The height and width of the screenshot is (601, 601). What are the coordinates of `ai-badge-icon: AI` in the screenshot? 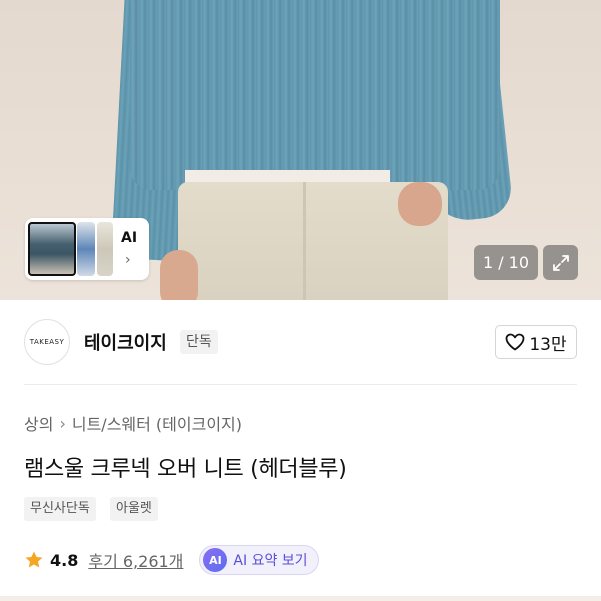 It's located at (215, 560).